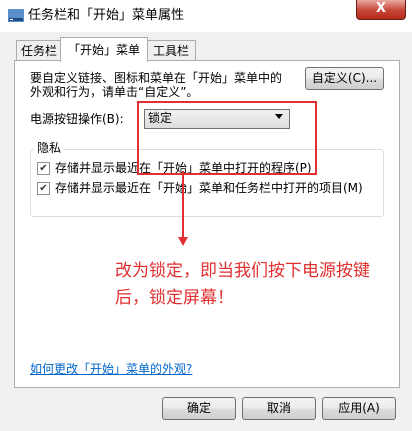 This screenshot has width=412, height=431. I want to click on close-icon: X, so click(381, 8).